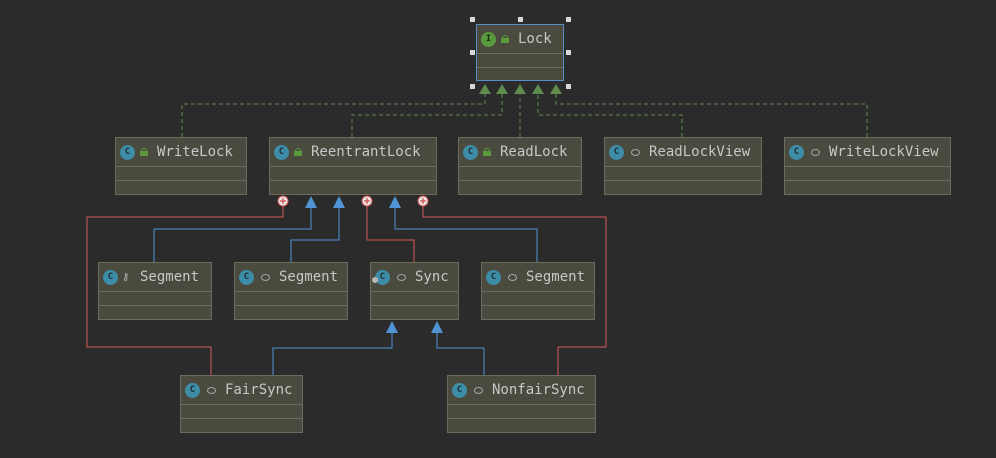 Image resolution: width=996 pixels, height=458 pixels. Describe the element at coordinates (683, 174) in the screenshot. I see `node-readlockview-fields` at that location.